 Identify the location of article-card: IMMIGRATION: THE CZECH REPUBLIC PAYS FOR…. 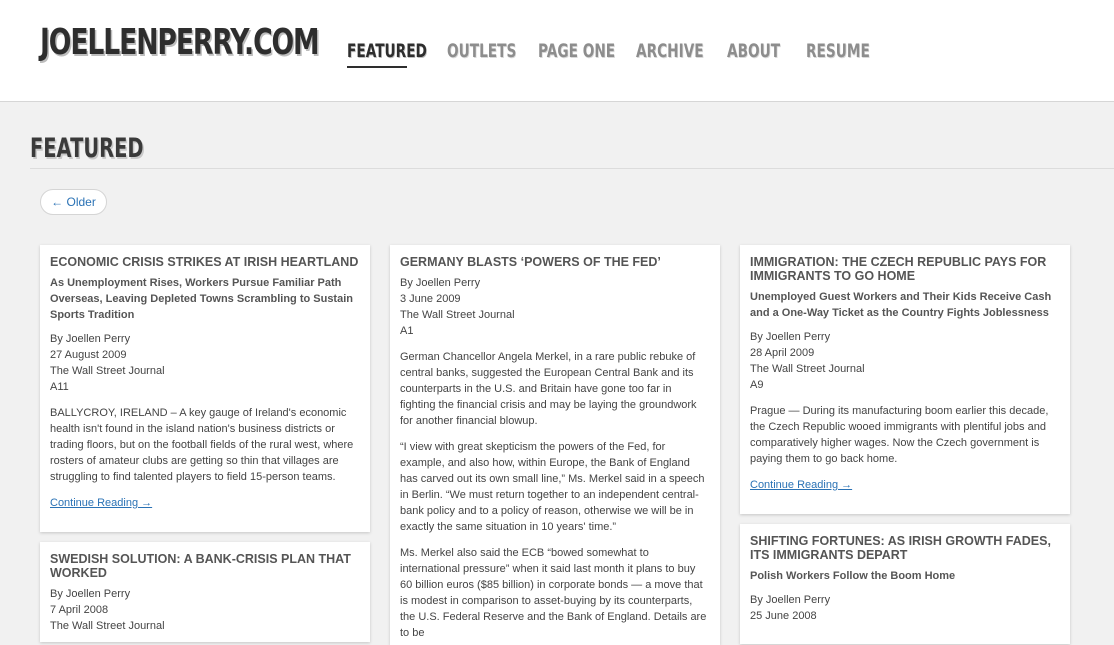
(905, 379).